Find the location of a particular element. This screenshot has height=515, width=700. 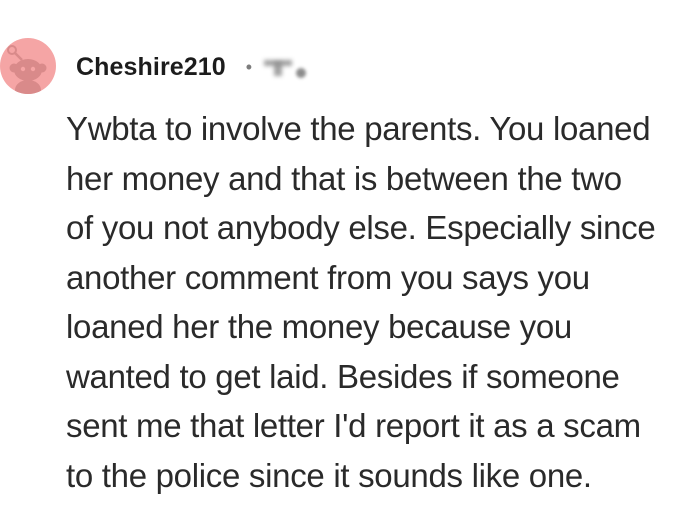

comment-header: Cheshire210 • is located at coordinates (195, 67).